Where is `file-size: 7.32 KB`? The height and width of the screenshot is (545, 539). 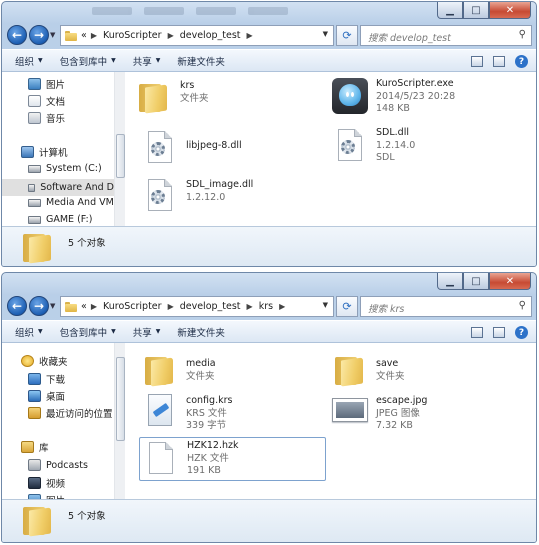
file-size: 7.32 KB is located at coordinates (394, 425).